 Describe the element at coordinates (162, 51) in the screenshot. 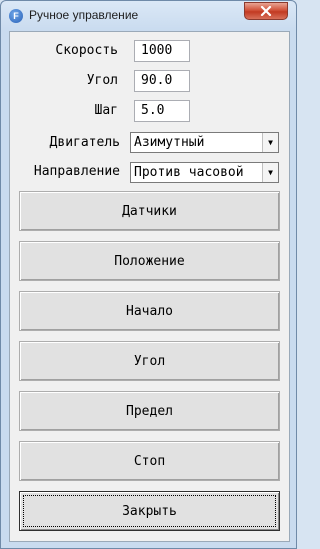

I see `speed-field: 1000` at that location.